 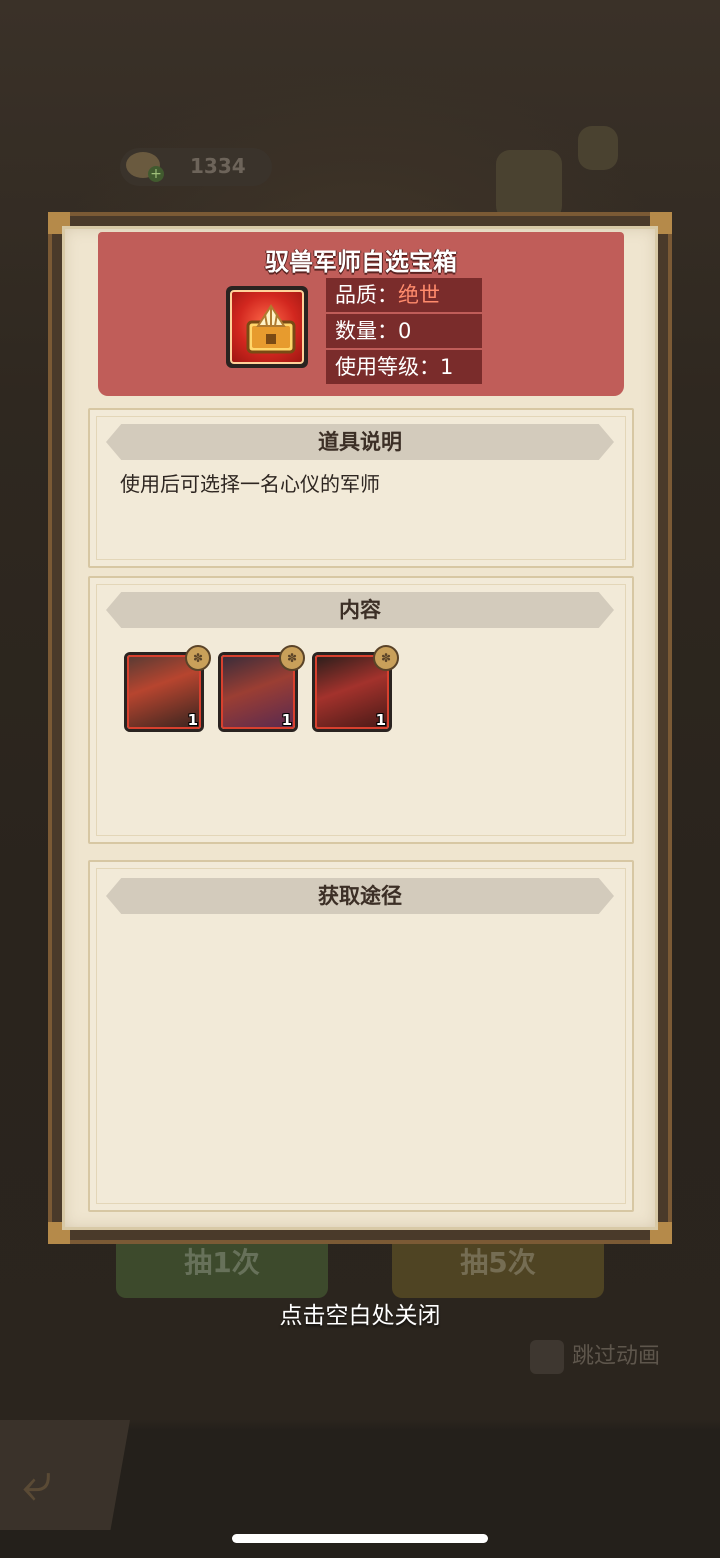 I want to click on contents-title: 内容, so click(x=360, y=610).